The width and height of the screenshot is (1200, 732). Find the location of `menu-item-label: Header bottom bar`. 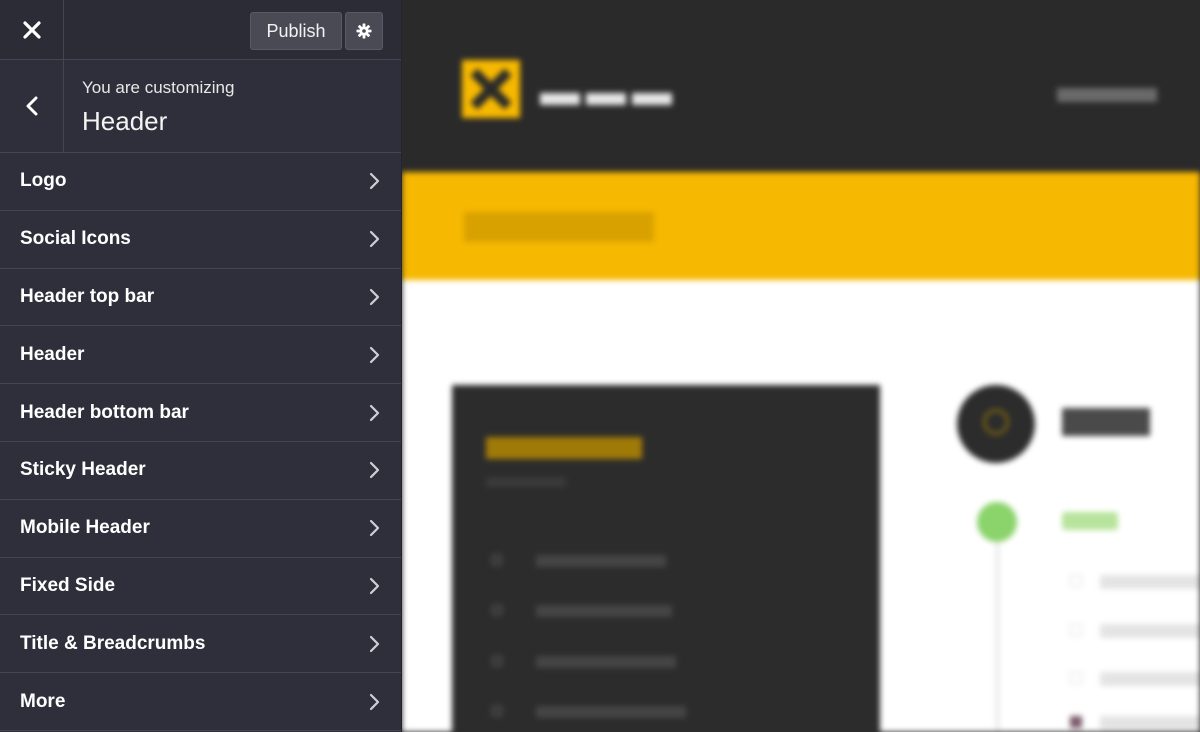

menu-item-label: Header bottom bar is located at coordinates (104, 412).